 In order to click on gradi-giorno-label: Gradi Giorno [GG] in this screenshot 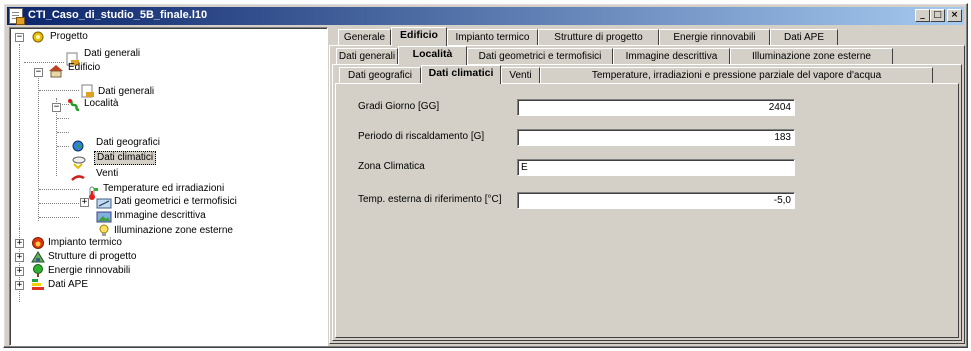, I will do `click(399, 106)`.